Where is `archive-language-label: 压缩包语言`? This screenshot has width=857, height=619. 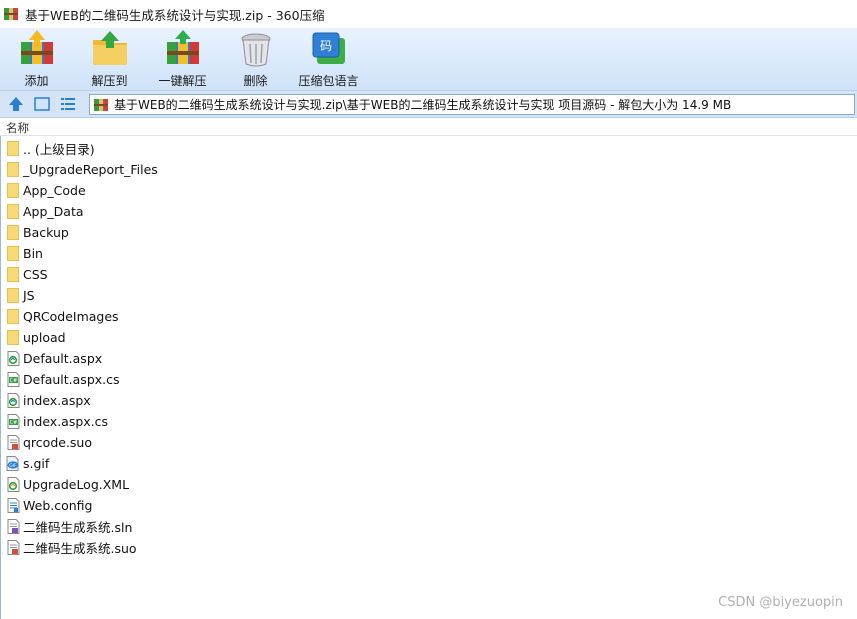
archive-language-label: 压缩包语言 is located at coordinates (328, 81).